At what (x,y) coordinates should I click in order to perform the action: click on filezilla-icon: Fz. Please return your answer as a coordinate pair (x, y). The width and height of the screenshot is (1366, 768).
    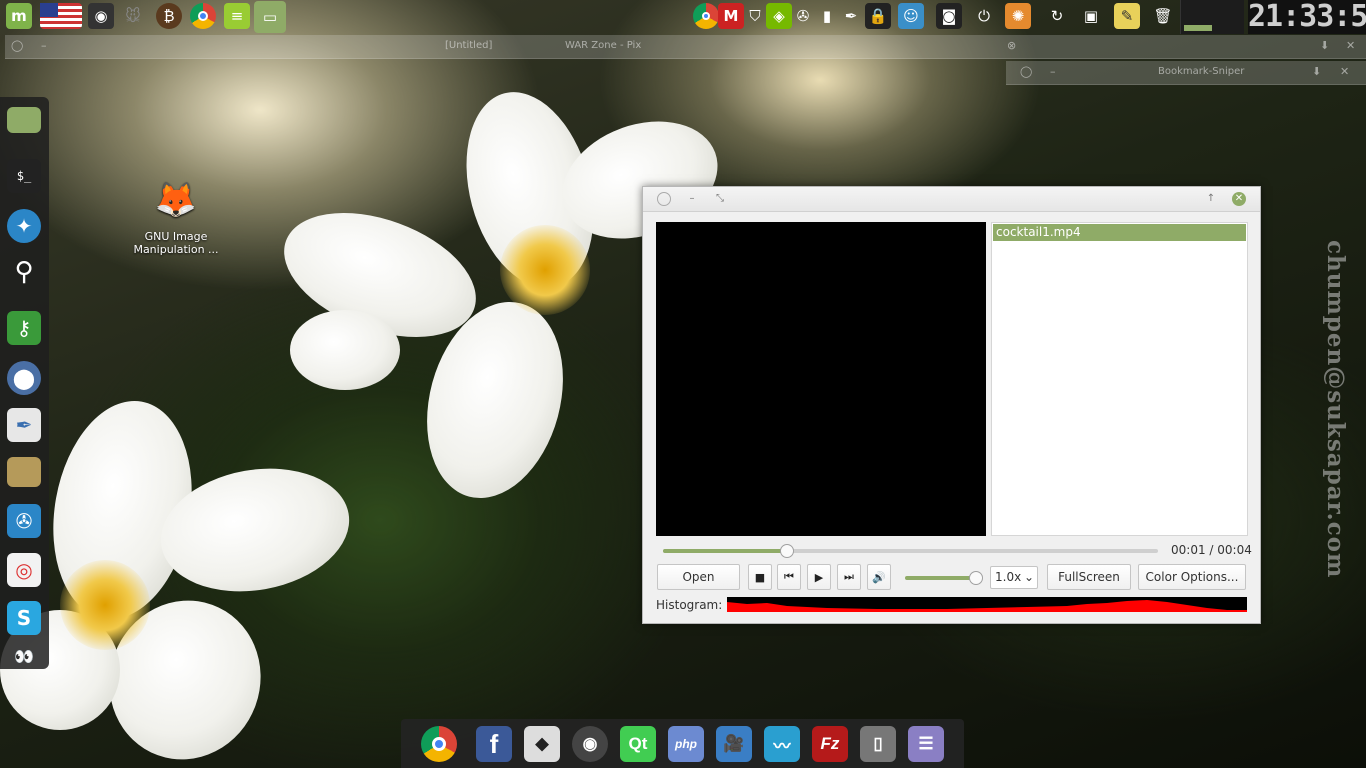
    Looking at the image, I should click on (830, 744).